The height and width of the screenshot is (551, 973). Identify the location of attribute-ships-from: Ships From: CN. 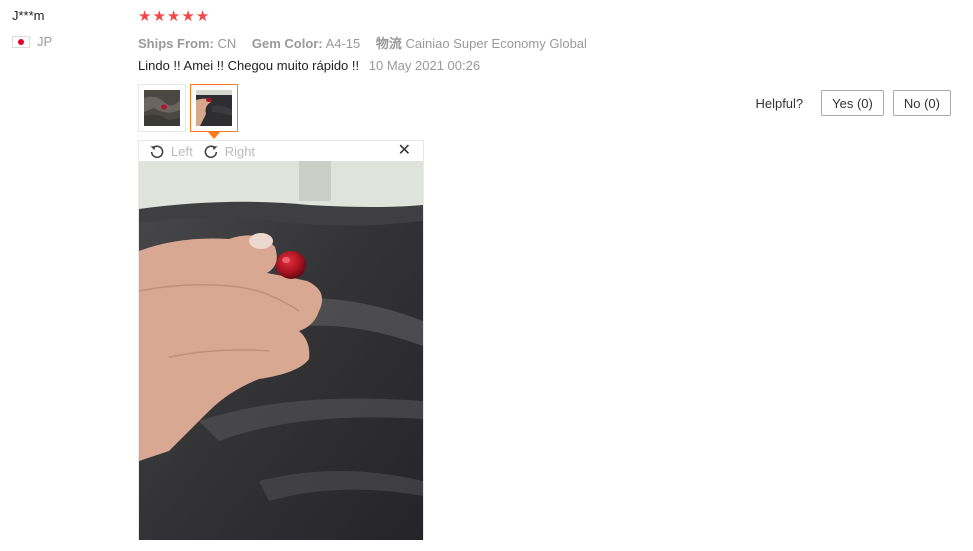
(189, 43).